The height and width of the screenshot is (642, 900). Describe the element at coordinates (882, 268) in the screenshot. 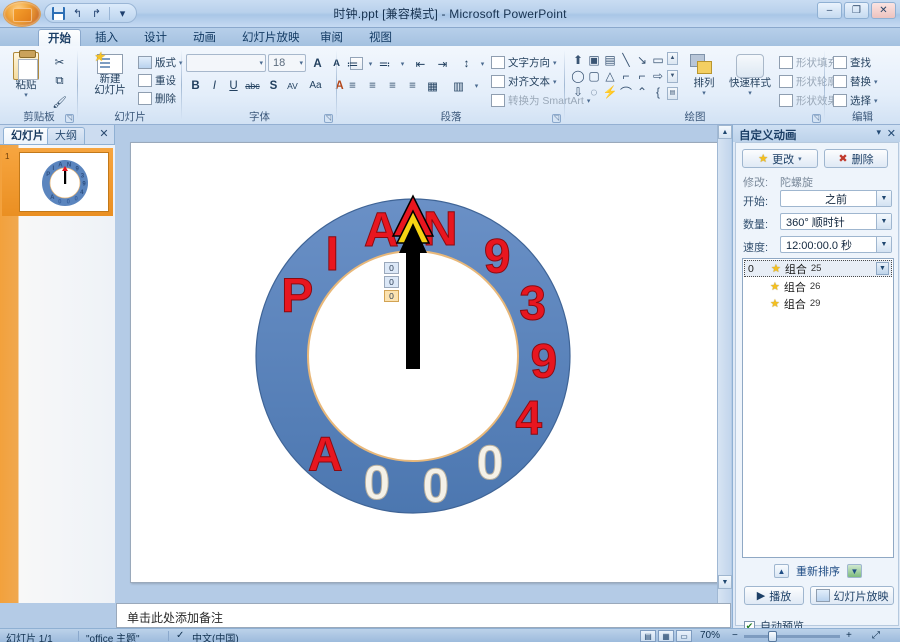

I see `animation-item-caret-icon: ▼` at that location.